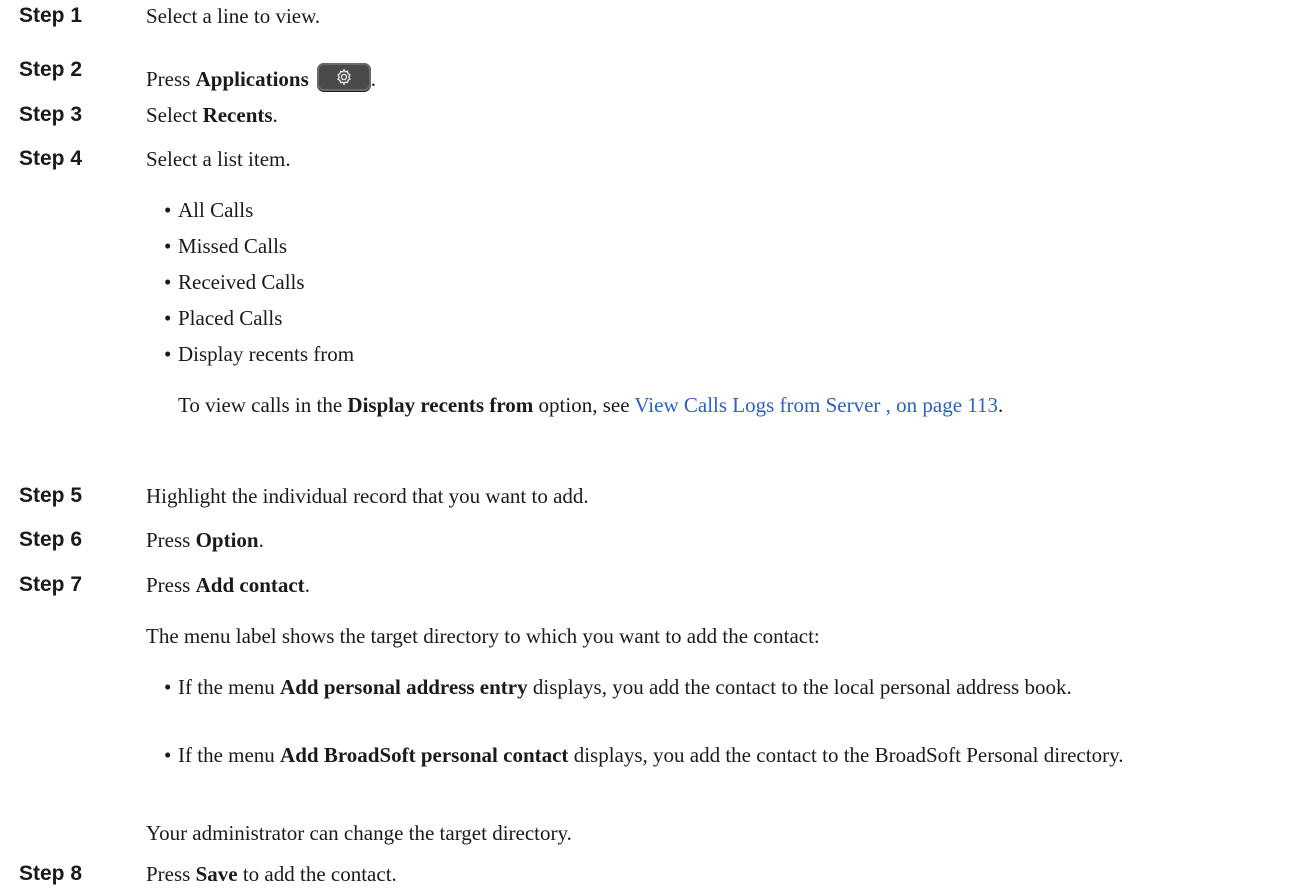 This screenshot has width=1299, height=888. What do you see at coordinates (263, 405) in the screenshot?
I see `note-pre: To view calls in the` at bounding box center [263, 405].